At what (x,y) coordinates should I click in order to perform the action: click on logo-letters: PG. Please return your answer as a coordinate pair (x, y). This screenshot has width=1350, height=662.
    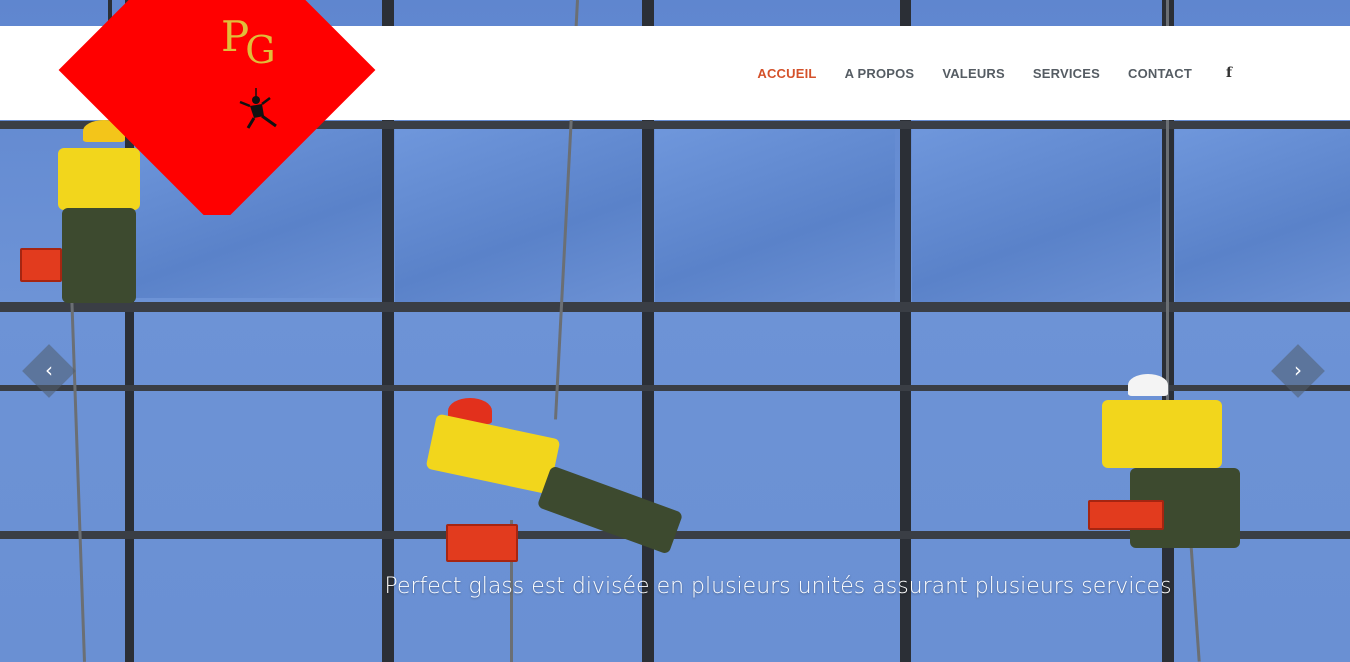
    Looking at the image, I should click on (248, 42).